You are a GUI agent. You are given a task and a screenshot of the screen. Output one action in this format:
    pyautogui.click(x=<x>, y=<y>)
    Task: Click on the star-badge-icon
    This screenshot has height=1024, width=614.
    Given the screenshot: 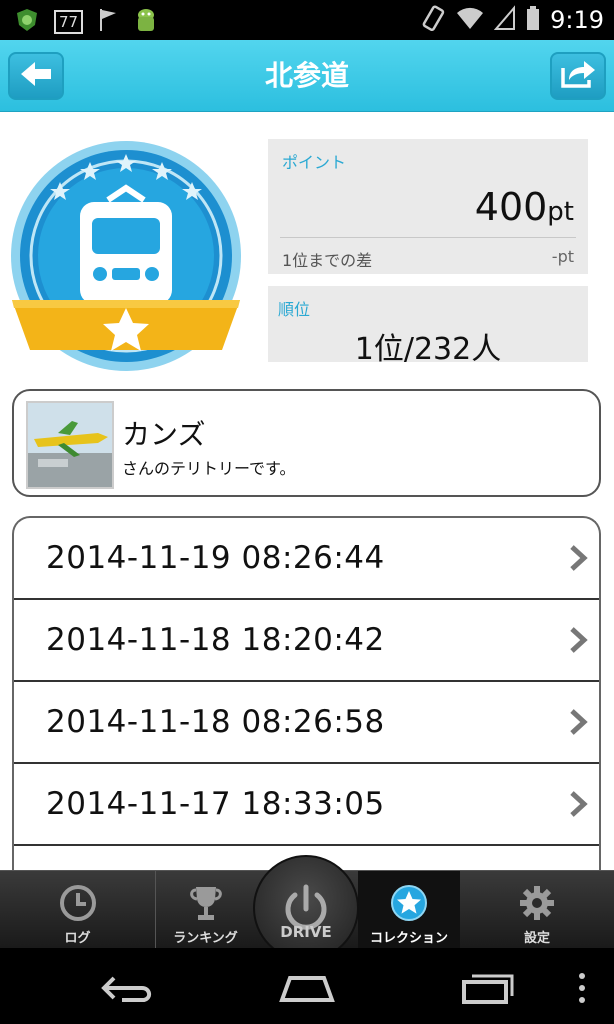 What is the action you would take?
    pyautogui.click(x=409, y=903)
    